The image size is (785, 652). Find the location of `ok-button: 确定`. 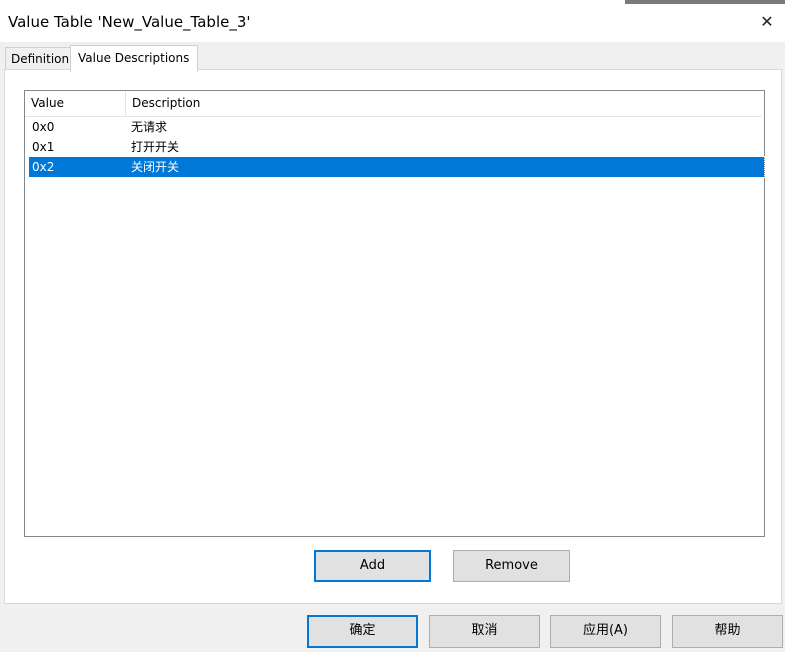

ok-button: 确定 is located at coordinates (362, 631).